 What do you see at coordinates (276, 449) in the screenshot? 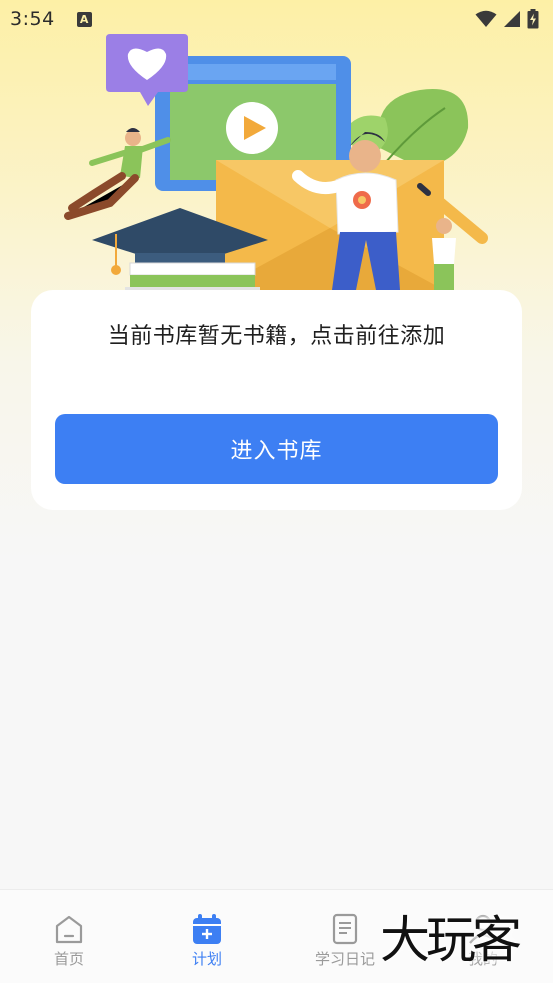
I see `enter-library-button: 进入书库` at bounding box center [276, 449].